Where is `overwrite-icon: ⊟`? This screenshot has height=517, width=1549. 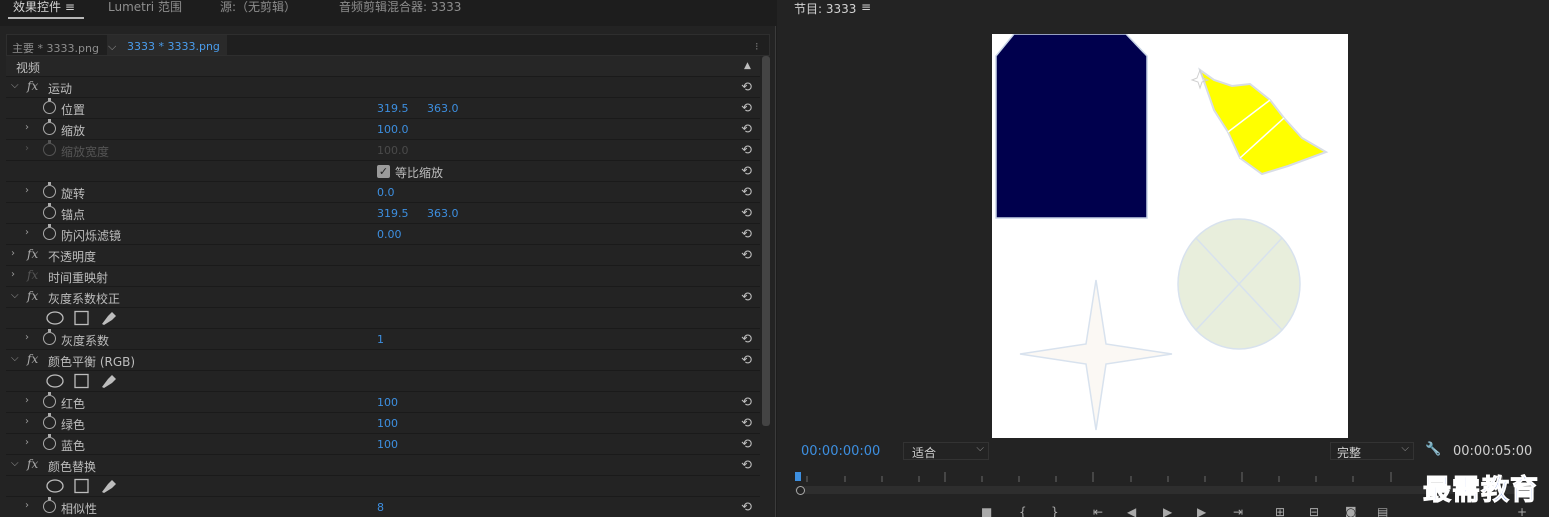 overwrite-icon: ⊟ is located at coordinates (1314, 511).